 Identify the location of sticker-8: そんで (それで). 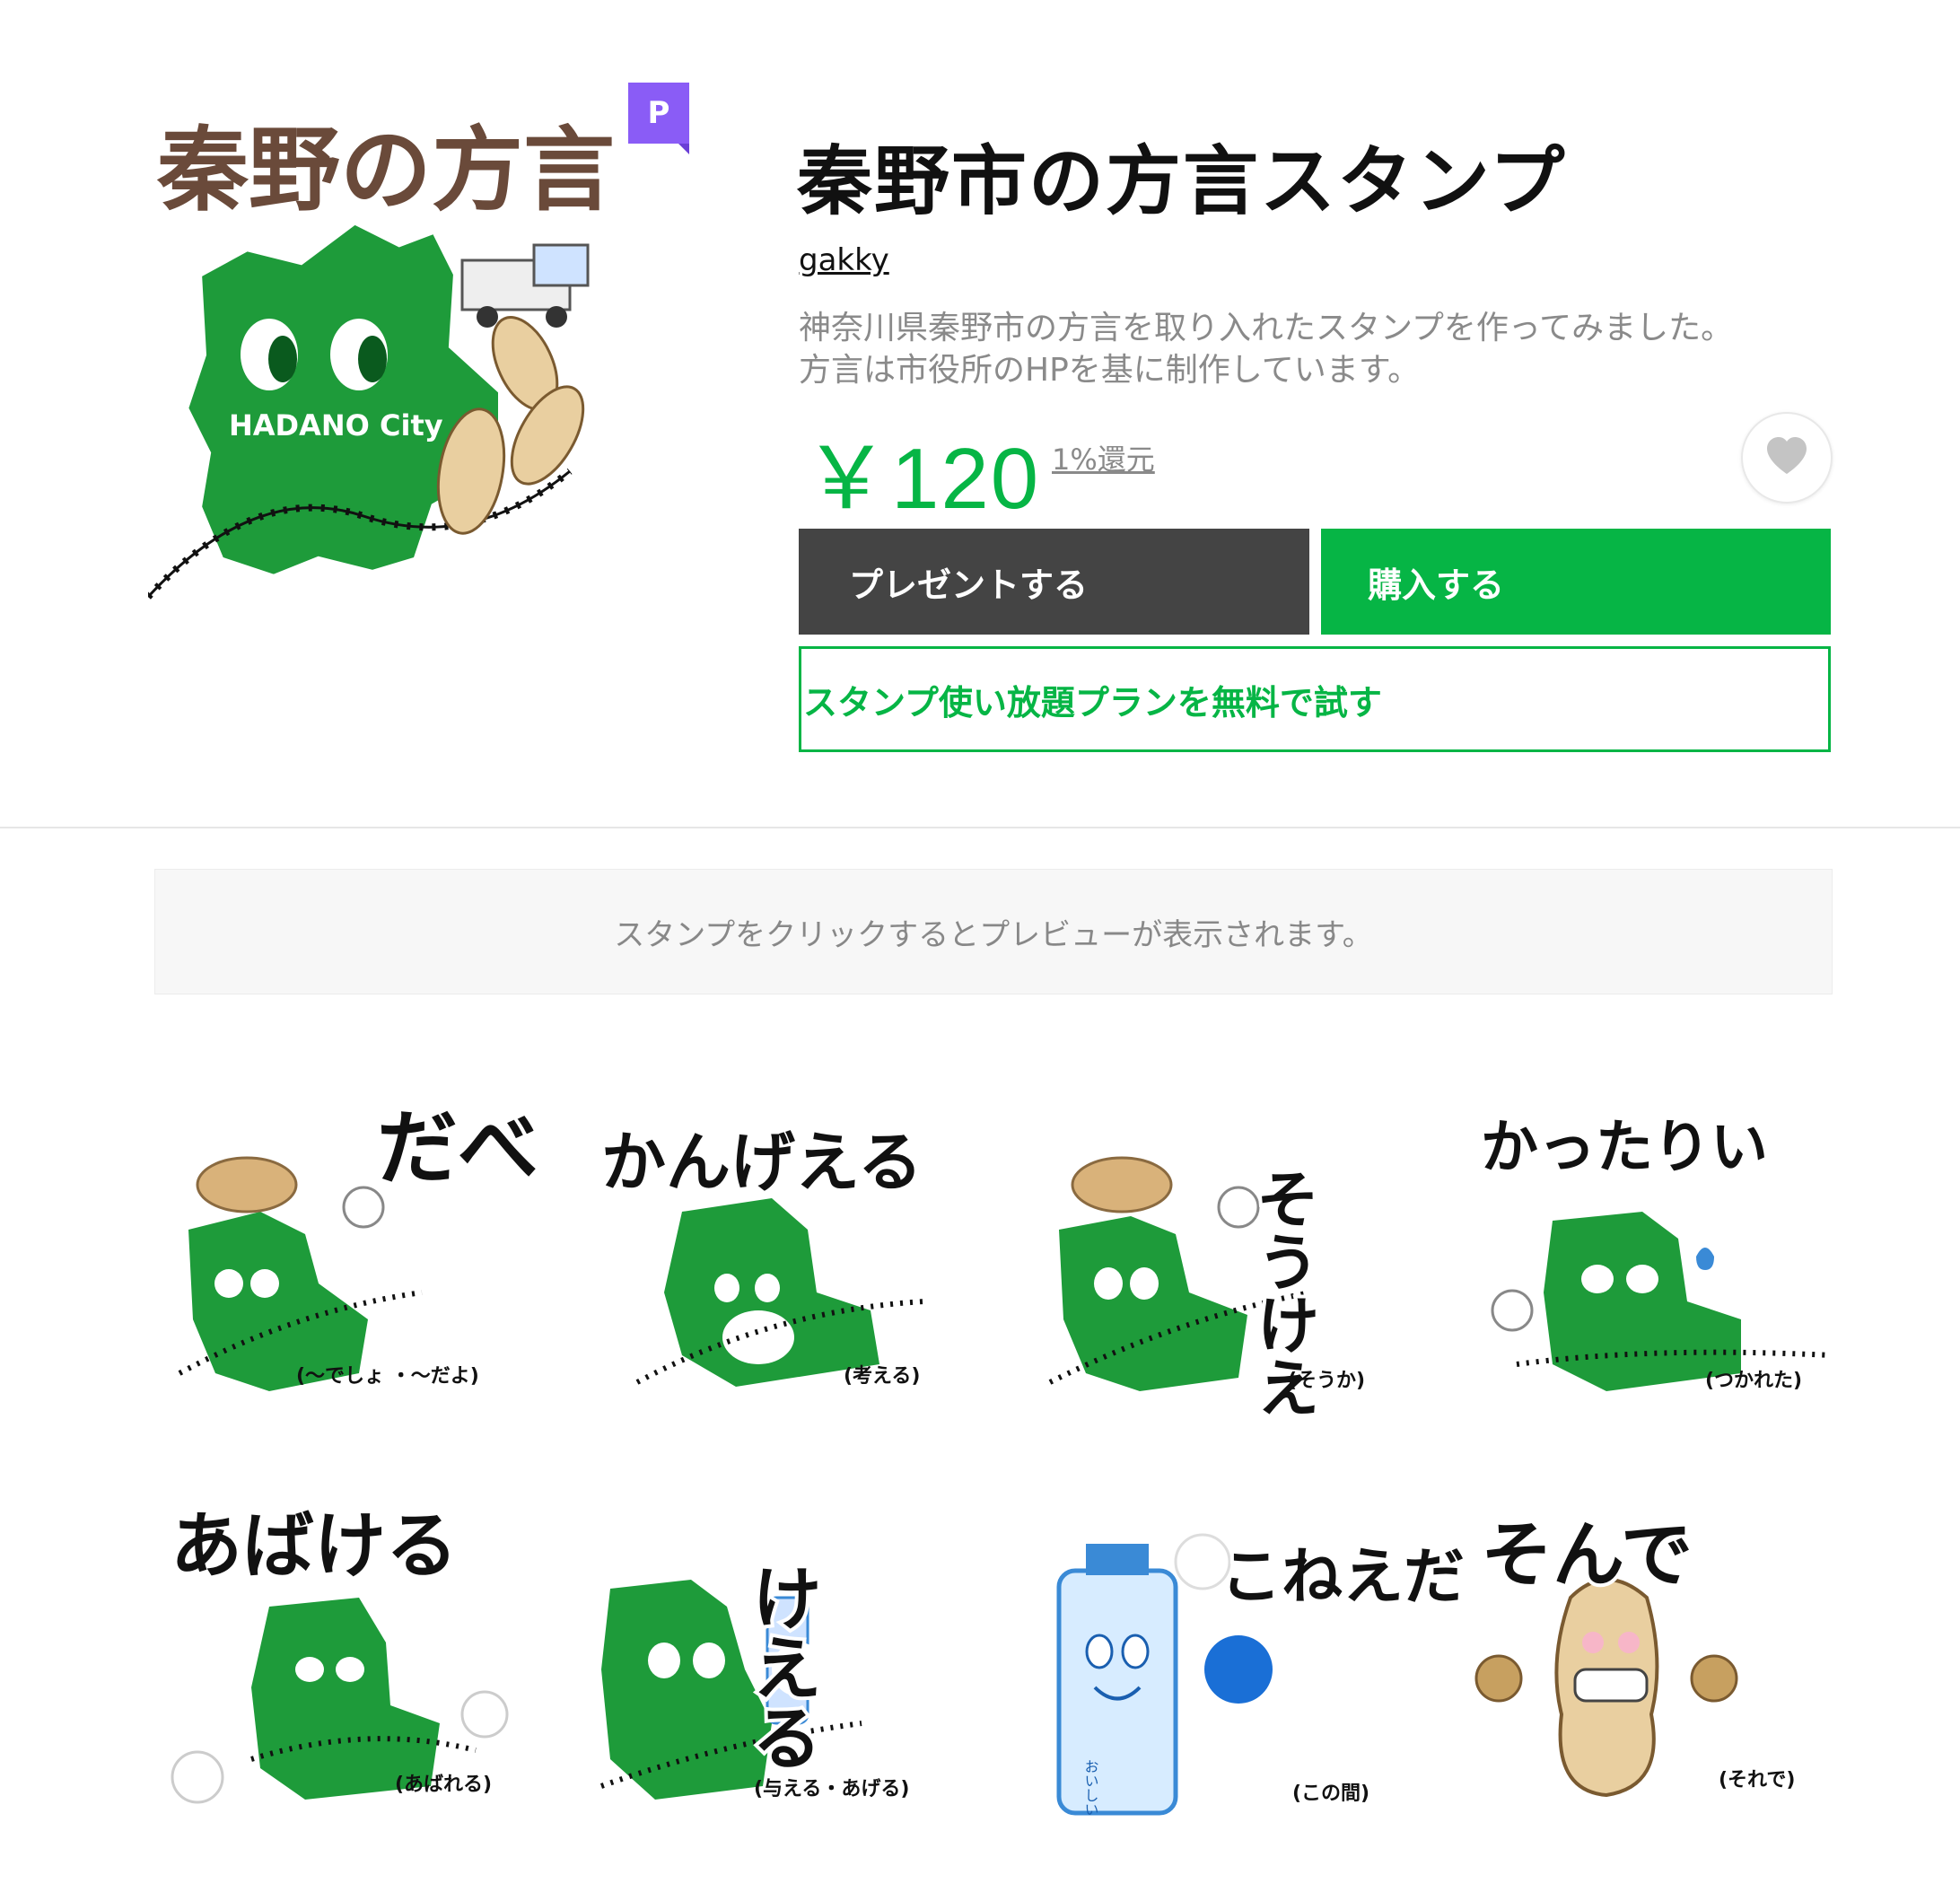
(1683, 1660).